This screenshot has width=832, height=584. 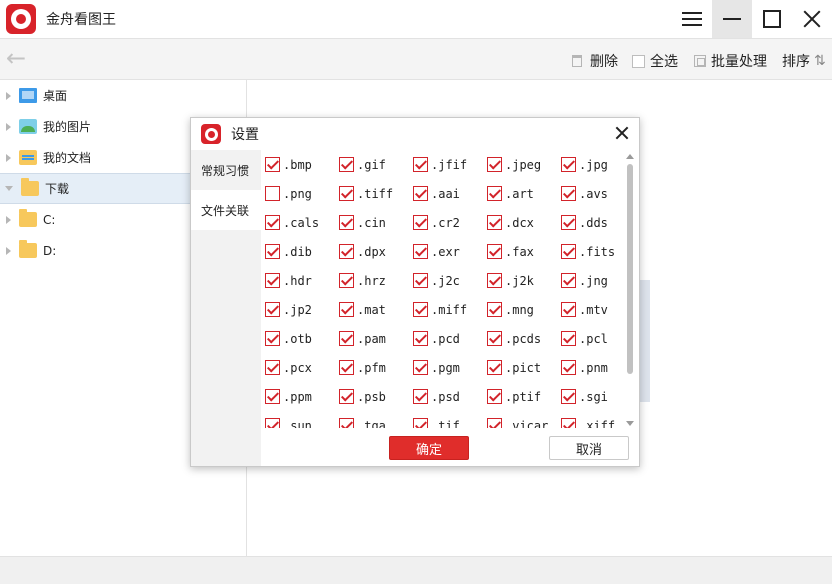 I want to click on format-option: .fax, so click(x=522, y=251).